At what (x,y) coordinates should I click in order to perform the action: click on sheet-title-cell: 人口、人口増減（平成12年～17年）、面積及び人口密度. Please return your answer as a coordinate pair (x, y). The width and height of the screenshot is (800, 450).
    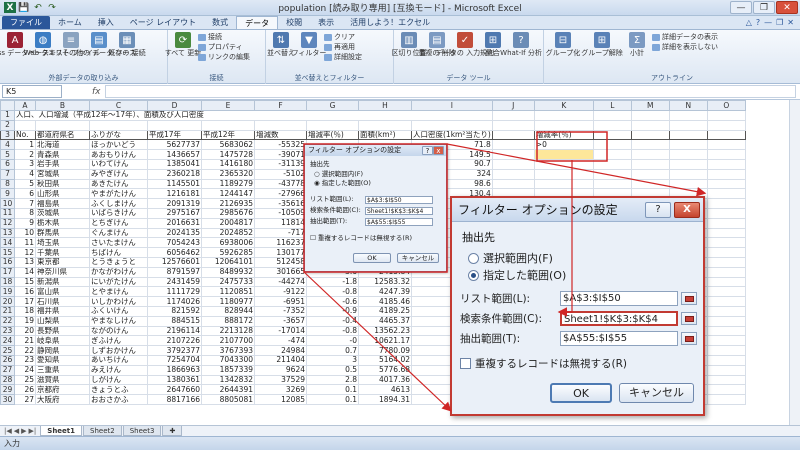
    Looking at the image, I should click on (253, 115).